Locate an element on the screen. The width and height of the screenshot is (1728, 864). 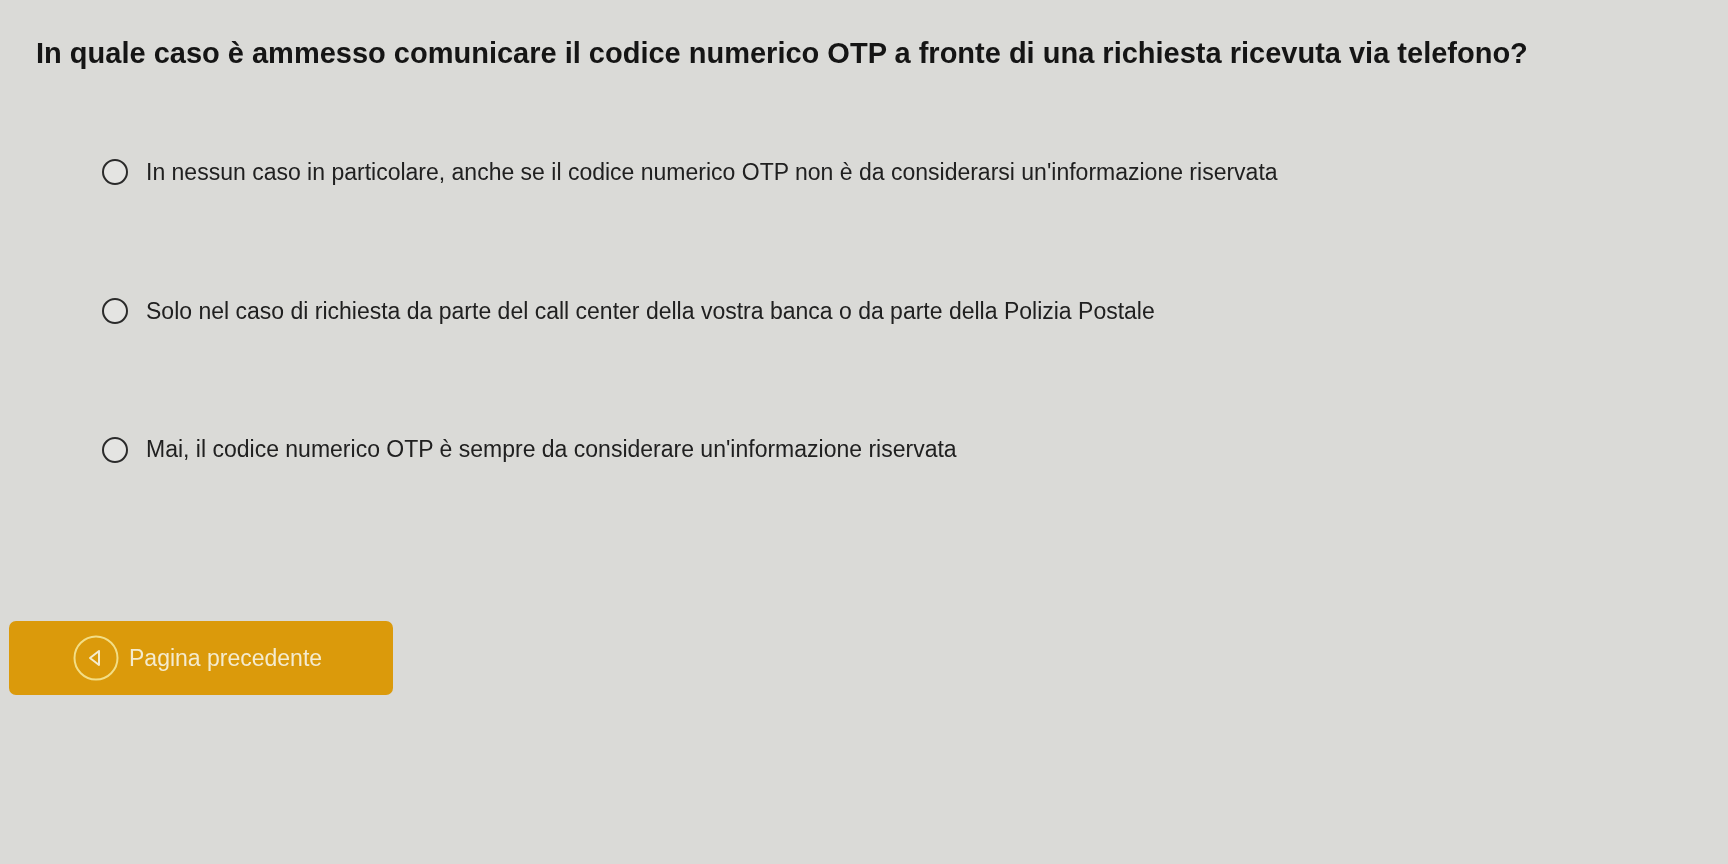
option-label: Solo nel caso di richiesta da parte del call center della vostra banca o da parte della Polizia Postale is located at coordinates (650, 311).